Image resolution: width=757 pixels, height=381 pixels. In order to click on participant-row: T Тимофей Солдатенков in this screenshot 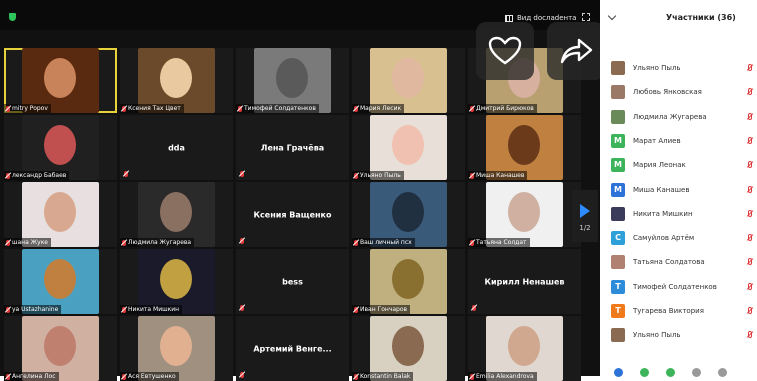, I will do `click(678, 287)`.